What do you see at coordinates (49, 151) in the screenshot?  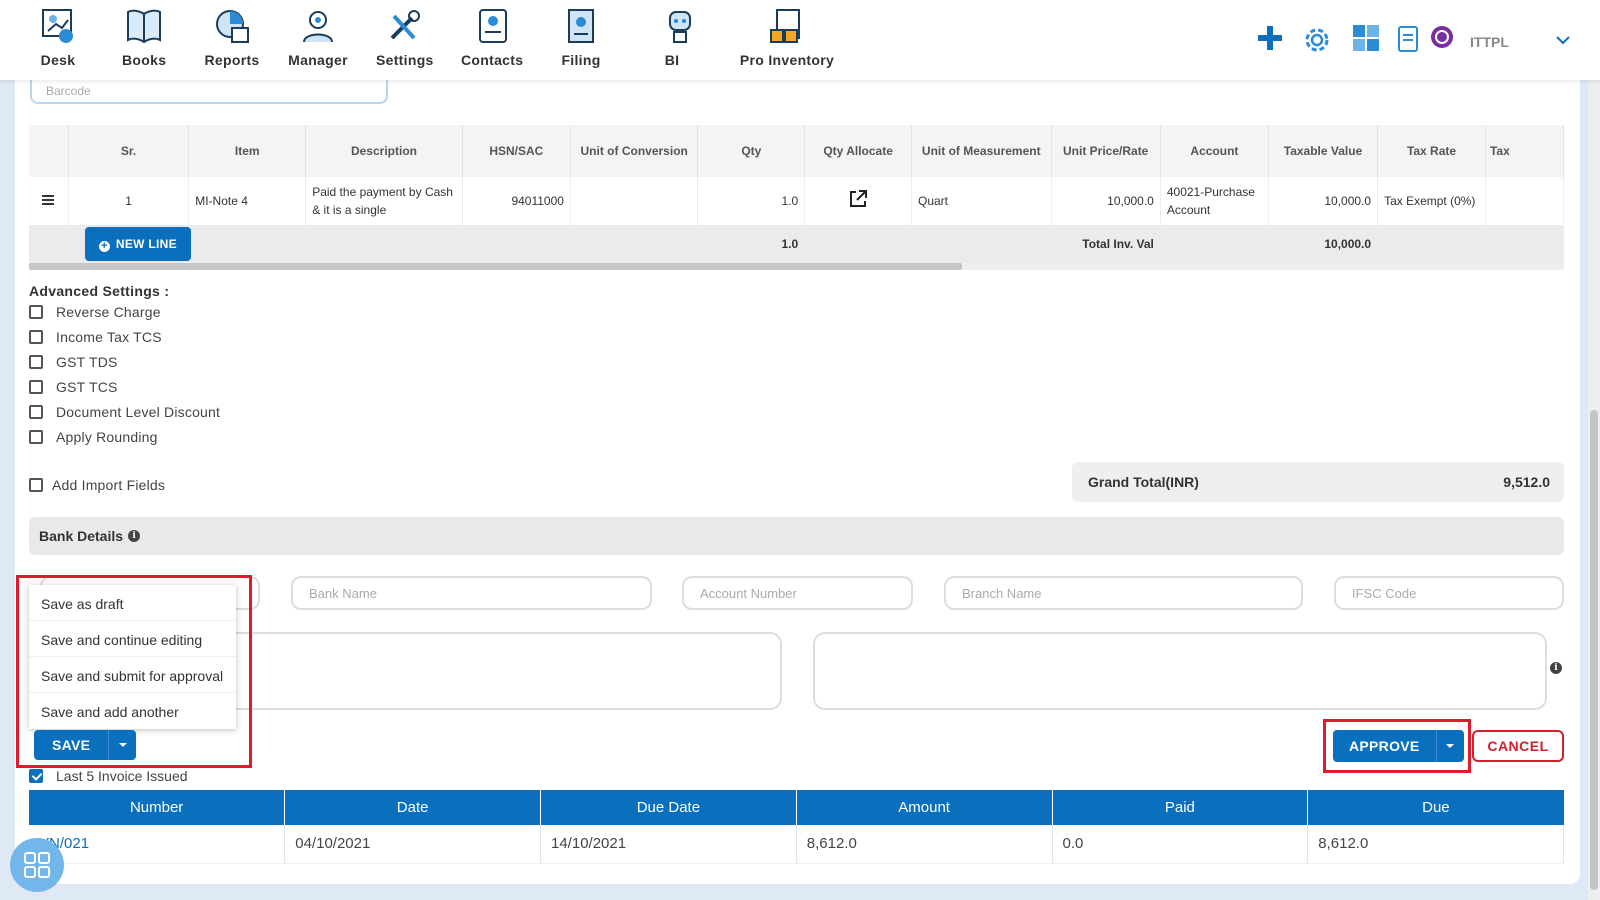 I see `grid-header-handle` at bounding box center [49, 151].